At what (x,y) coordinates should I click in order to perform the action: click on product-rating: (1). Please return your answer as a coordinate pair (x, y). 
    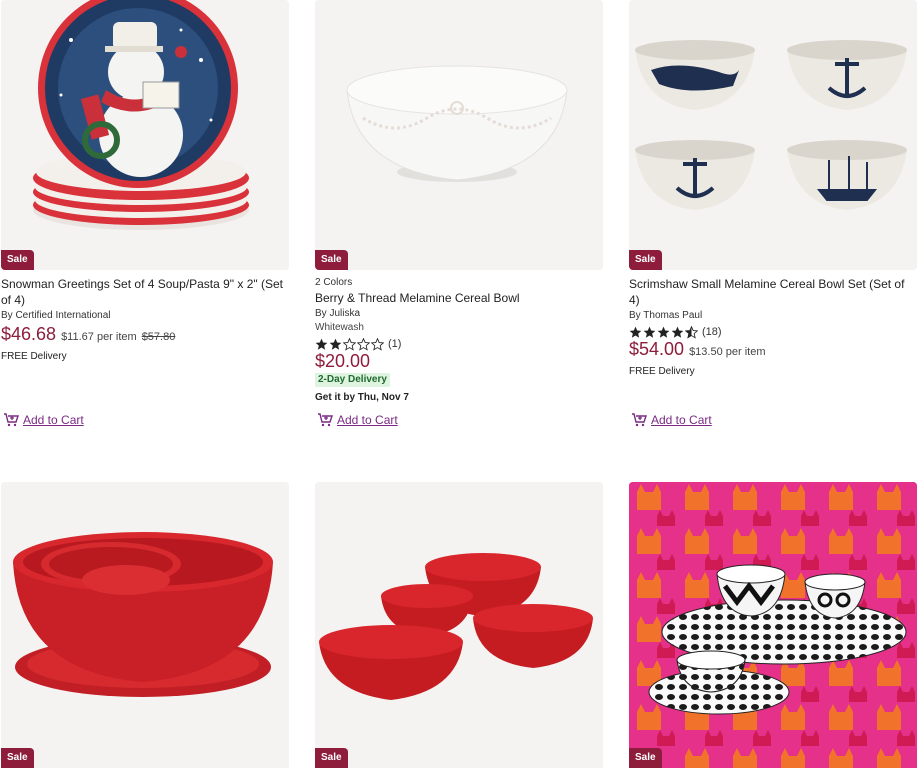
    Looking at the image, I should click on (459, 344).